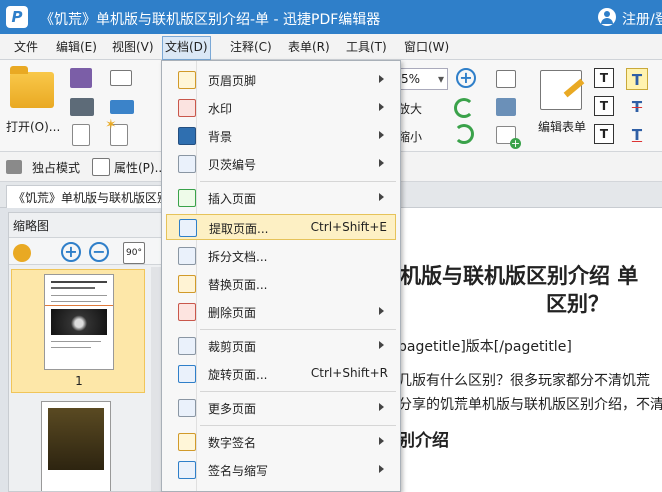  What do you see at coordinates (232, 81) in the screenshot?
I see `menu-item-label: 页眉页脚` at bounding box center [232, 81].